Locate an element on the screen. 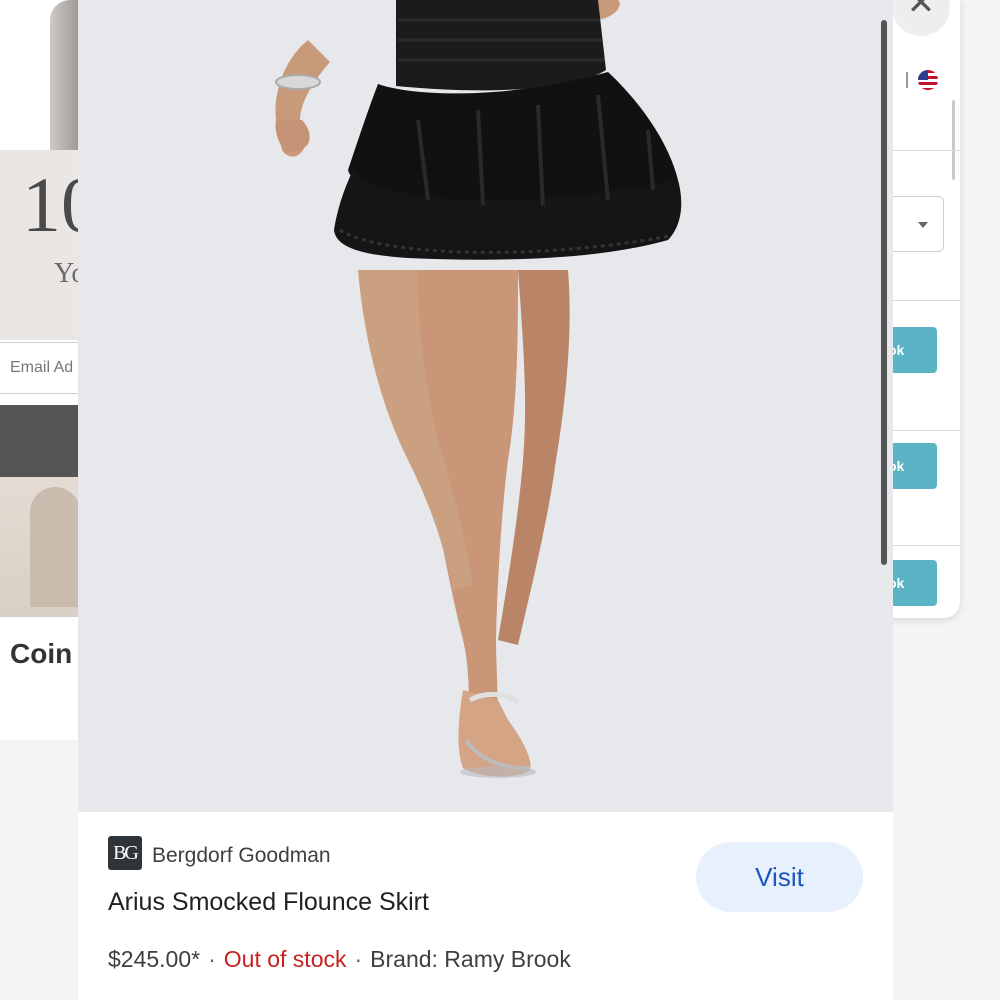 This screenshot has width=1000, height=1000. visit-button: Visit is located at coordinates (779, 877).